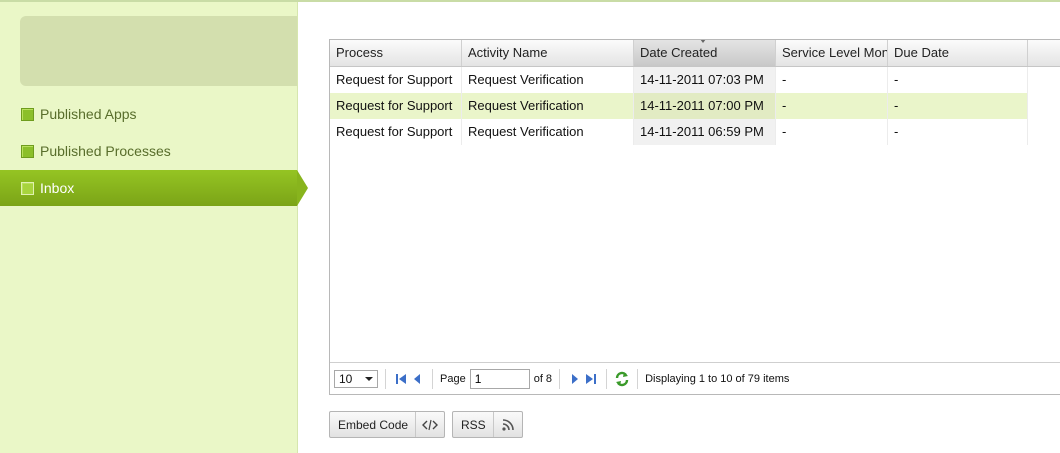  I want to click on next-page-icon, so click(575, 378).